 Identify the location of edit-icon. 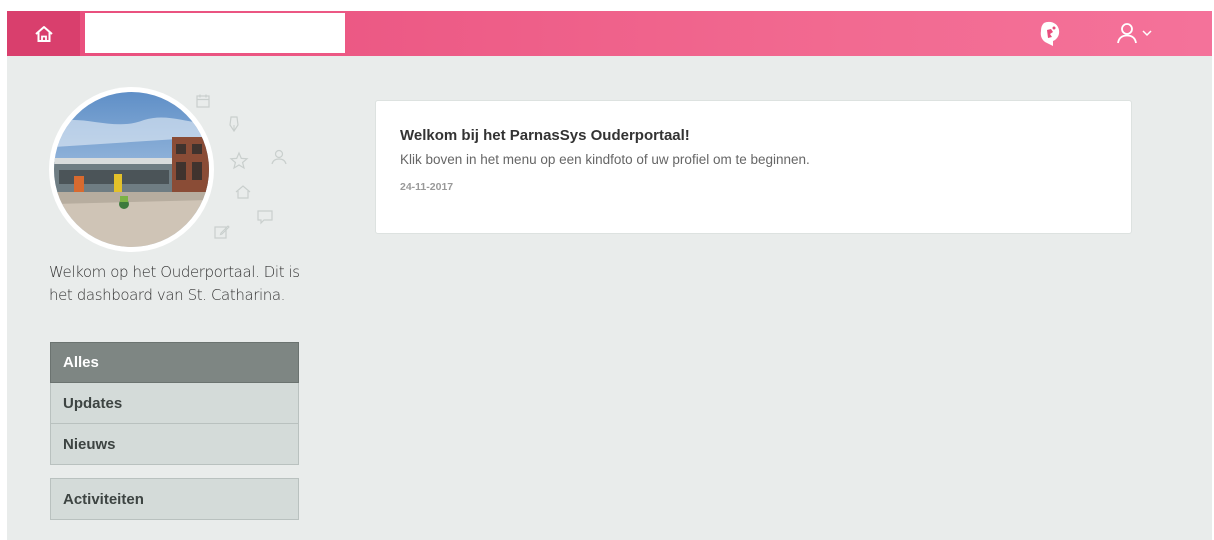
(222, 232).